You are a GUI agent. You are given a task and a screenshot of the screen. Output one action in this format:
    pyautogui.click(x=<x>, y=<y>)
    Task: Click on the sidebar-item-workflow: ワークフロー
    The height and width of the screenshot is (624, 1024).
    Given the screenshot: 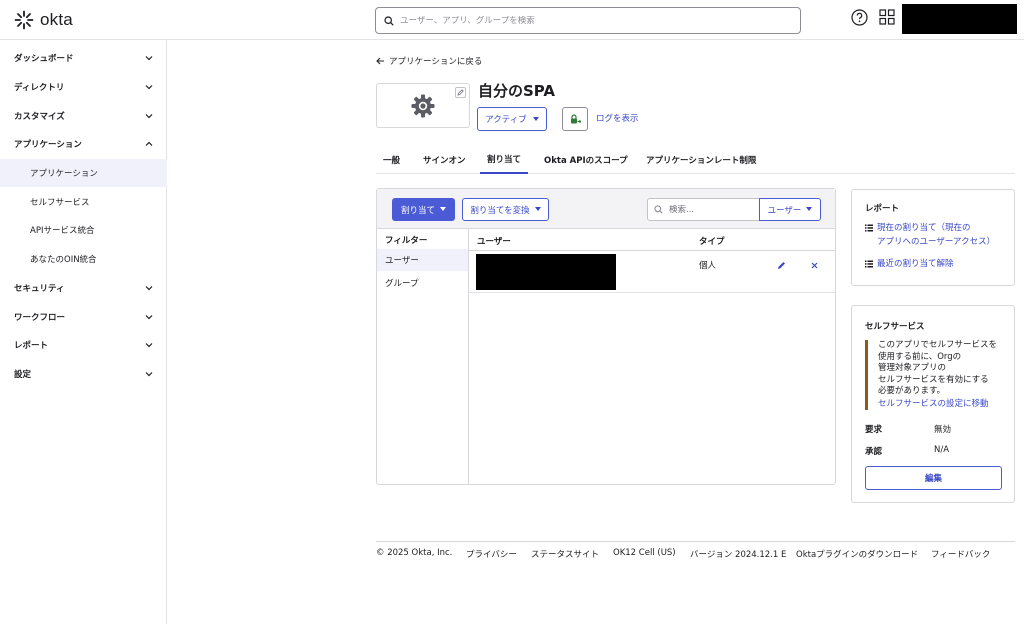 What is the action you would take?
    pyautogui.click(x=83, y=317)
    